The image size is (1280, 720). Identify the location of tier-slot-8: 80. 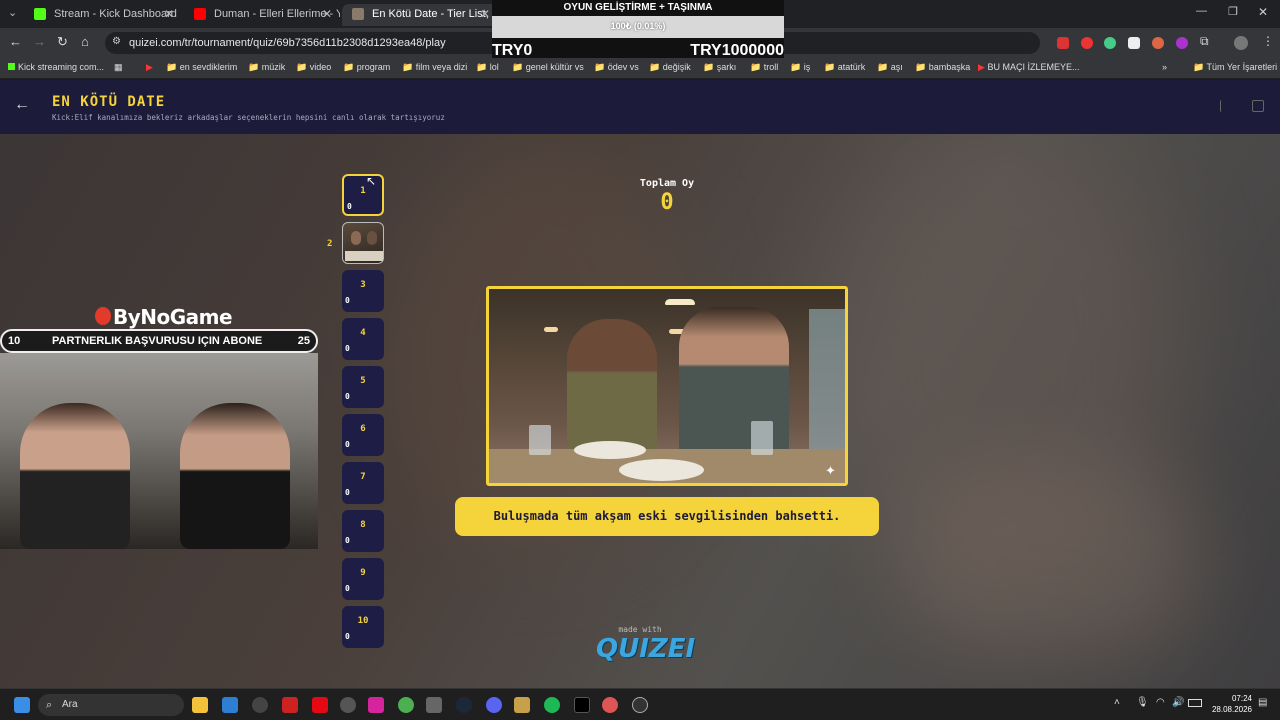
(363, 531).